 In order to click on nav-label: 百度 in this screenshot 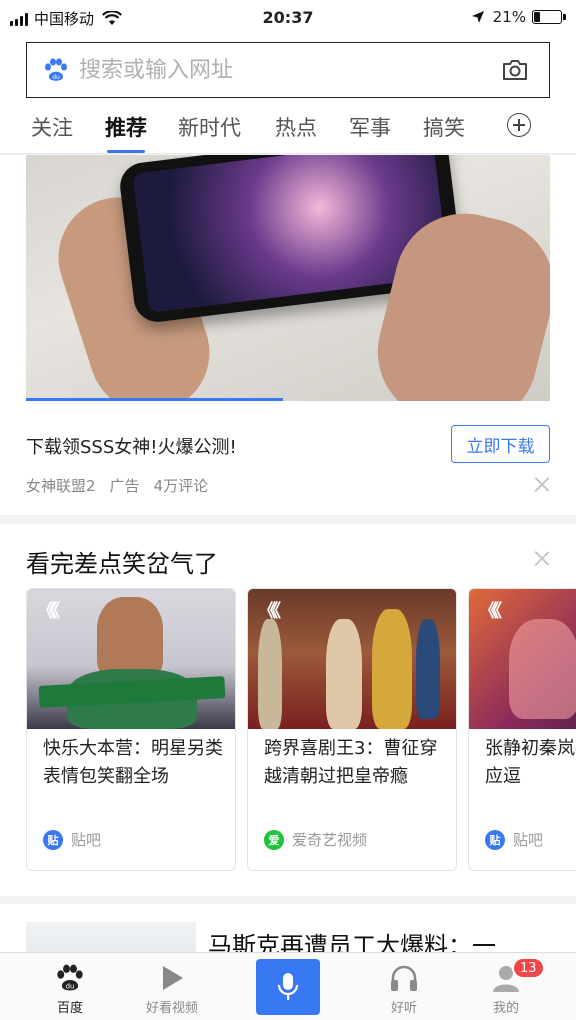, I will do `click(69, 1008)`.